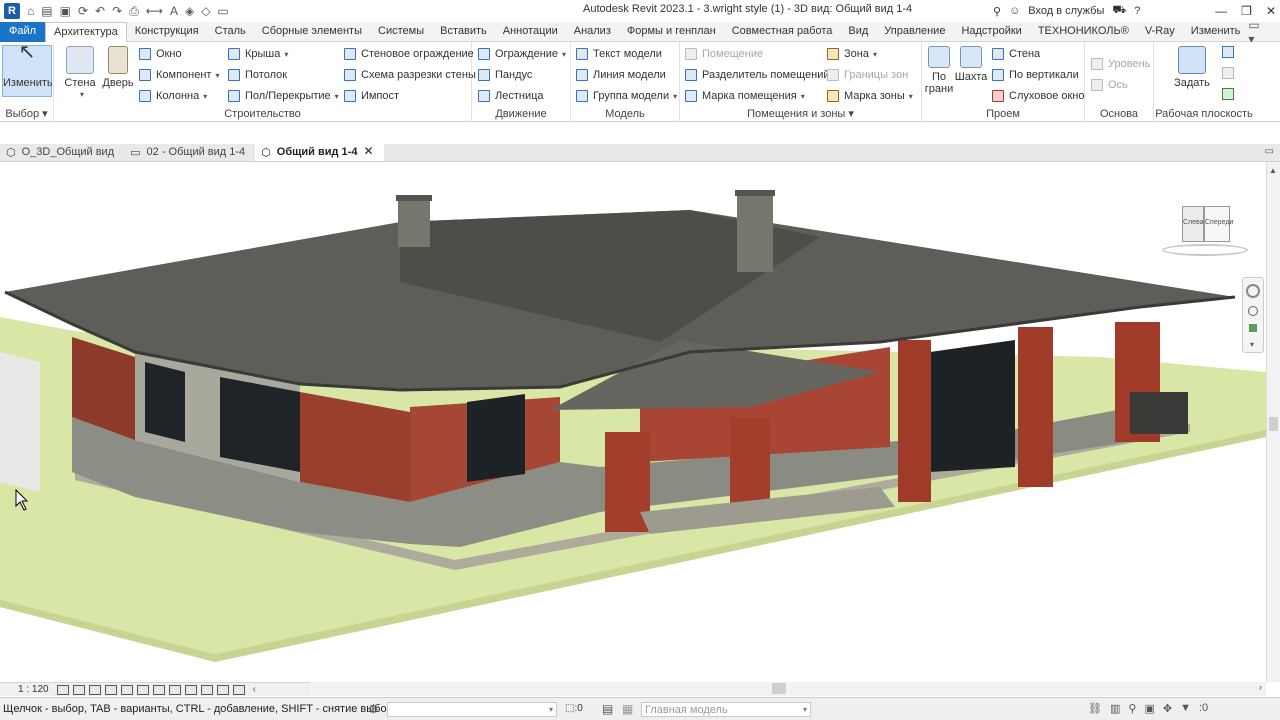 The height and width of the screenshot is (720, 1280). Describe the element at coordinates (62, 152) in the screenshot. I see `view-tab-3d-overall: ⬡ О_3D_Общий вид` at that location.